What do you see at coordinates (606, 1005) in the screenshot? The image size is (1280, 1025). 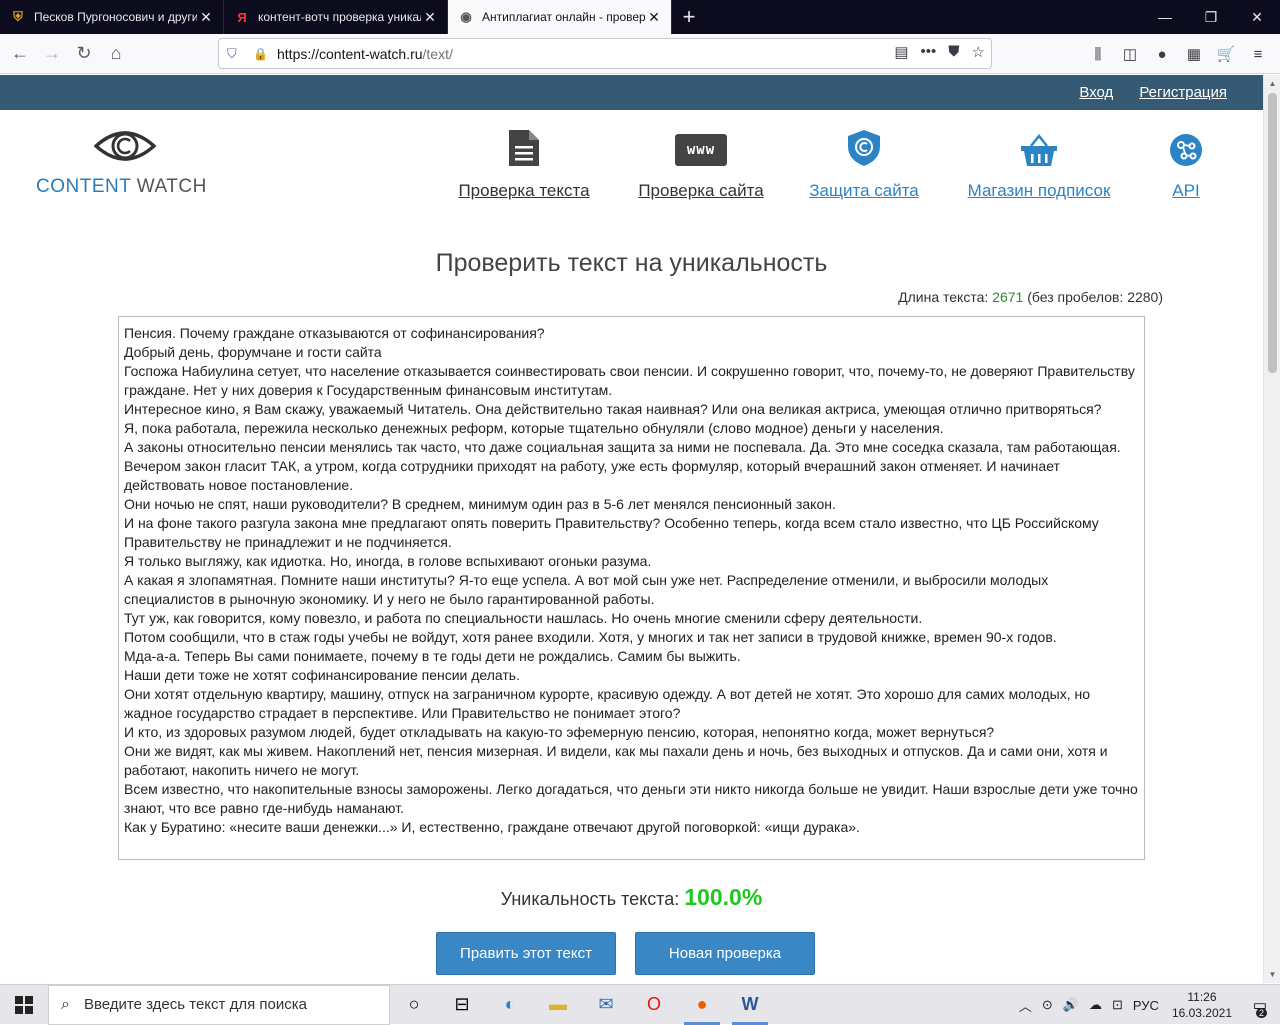 I see `mail-icon: ✉` at bounding box center [606, 1005].